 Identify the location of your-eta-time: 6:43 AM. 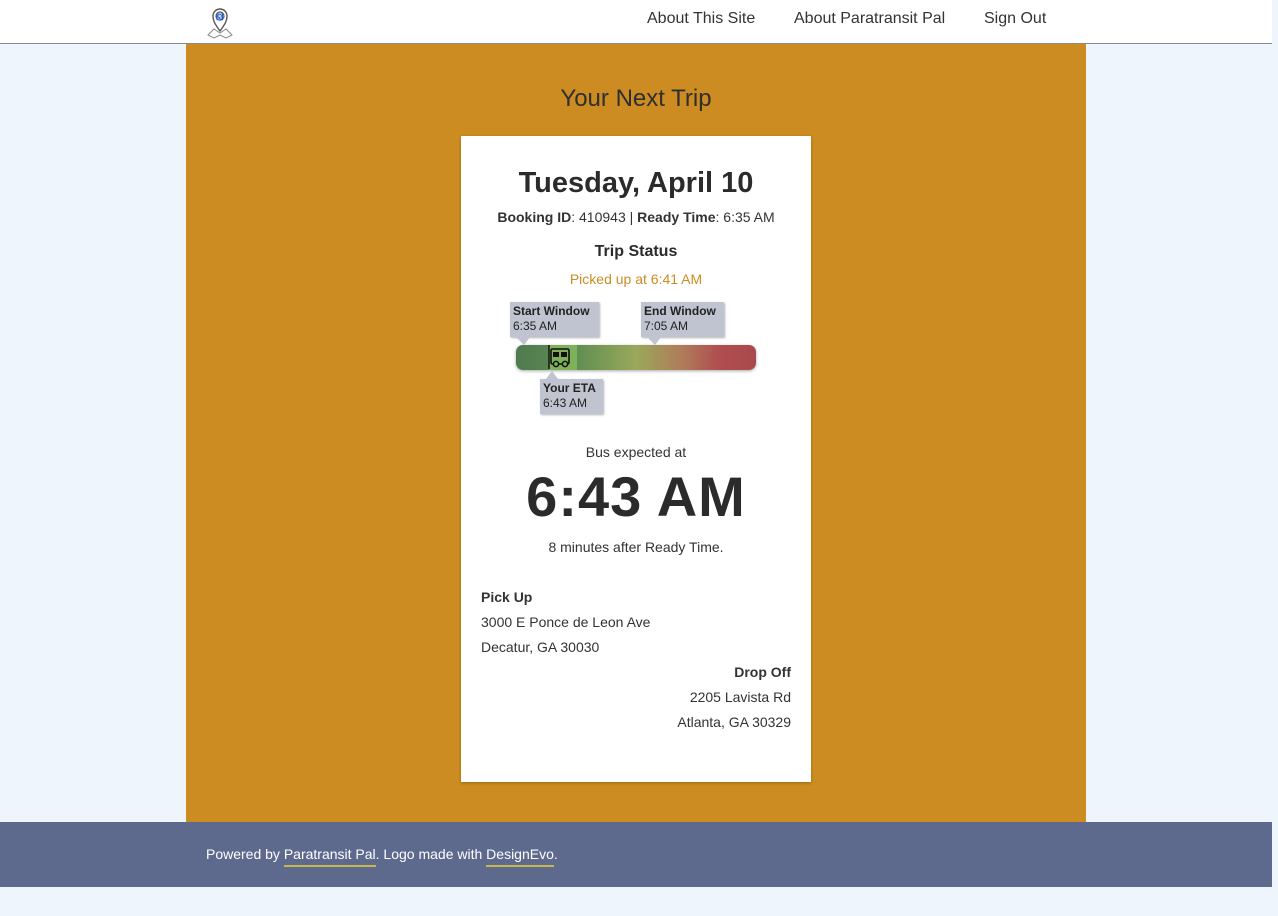
(565, 403).